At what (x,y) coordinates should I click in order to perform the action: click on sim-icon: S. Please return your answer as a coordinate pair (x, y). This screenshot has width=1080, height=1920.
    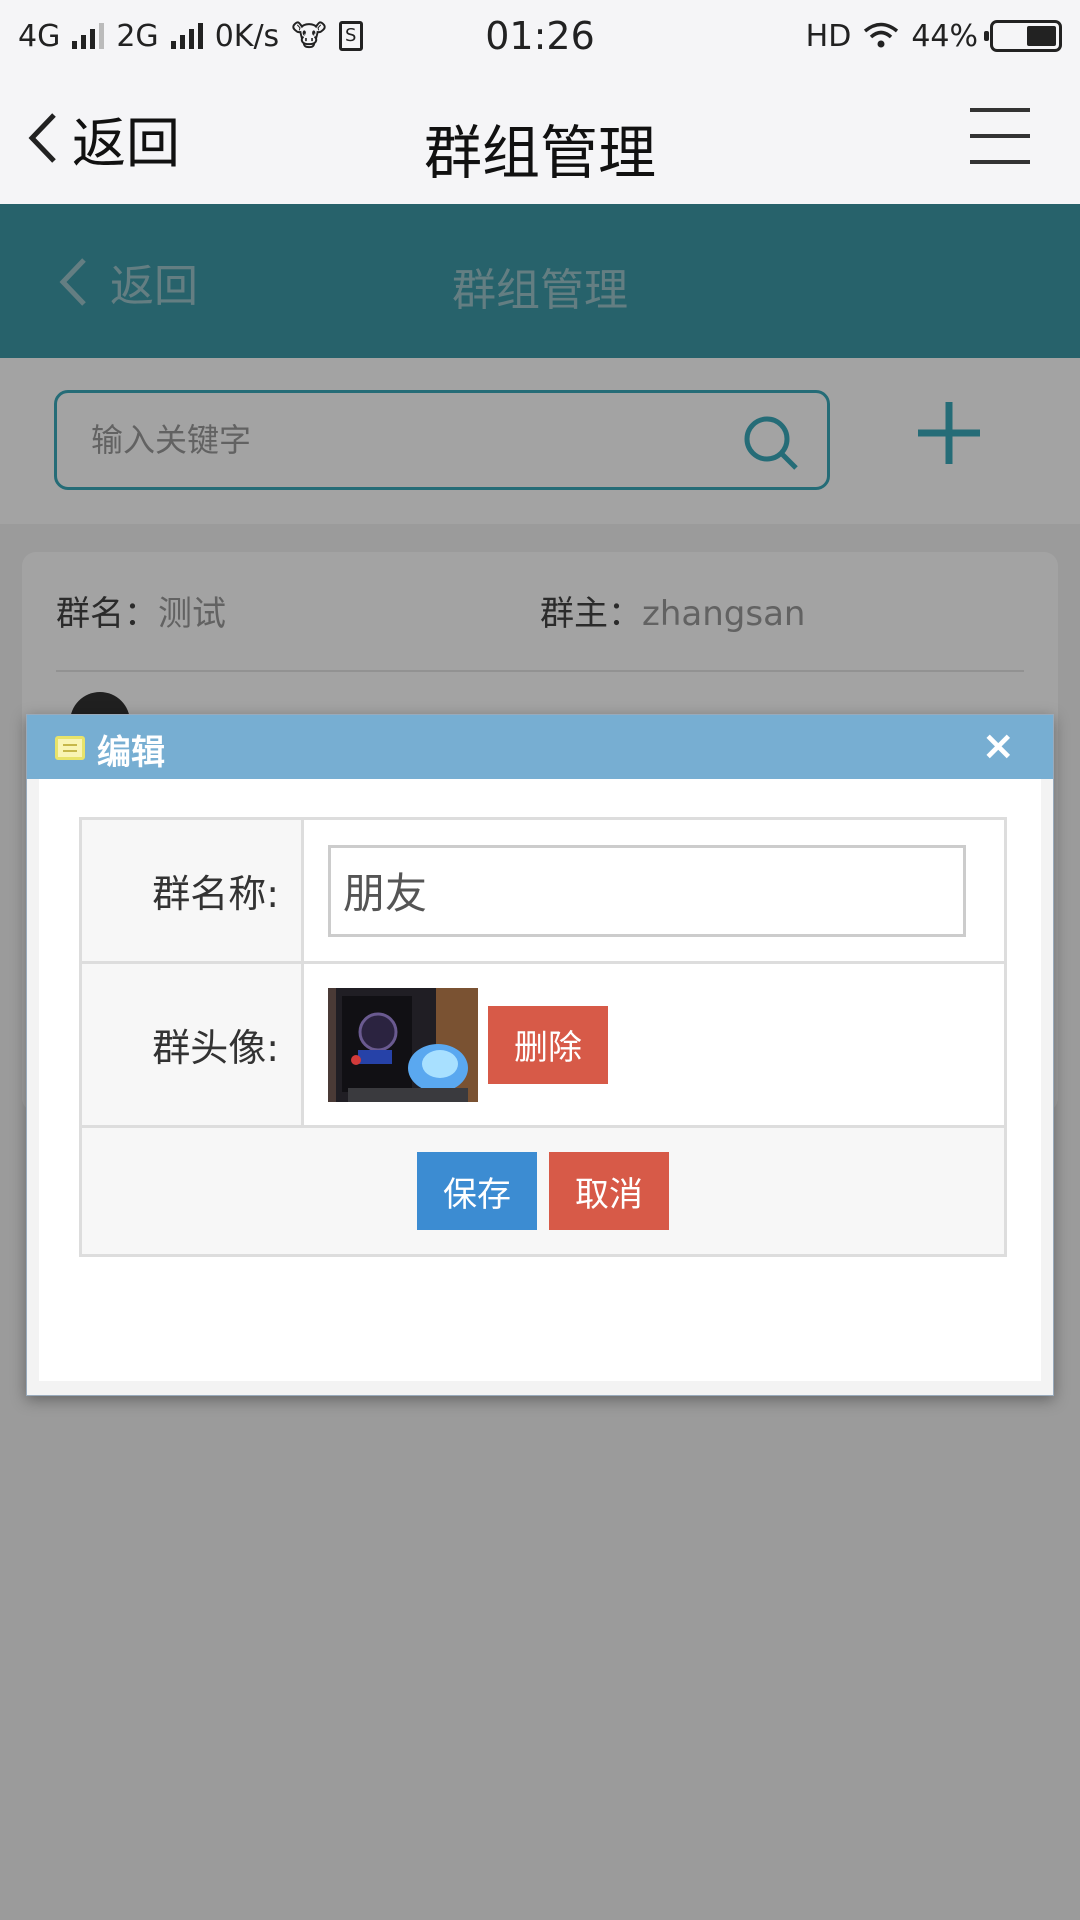
    Looking at the image, I should click on (350, 36).